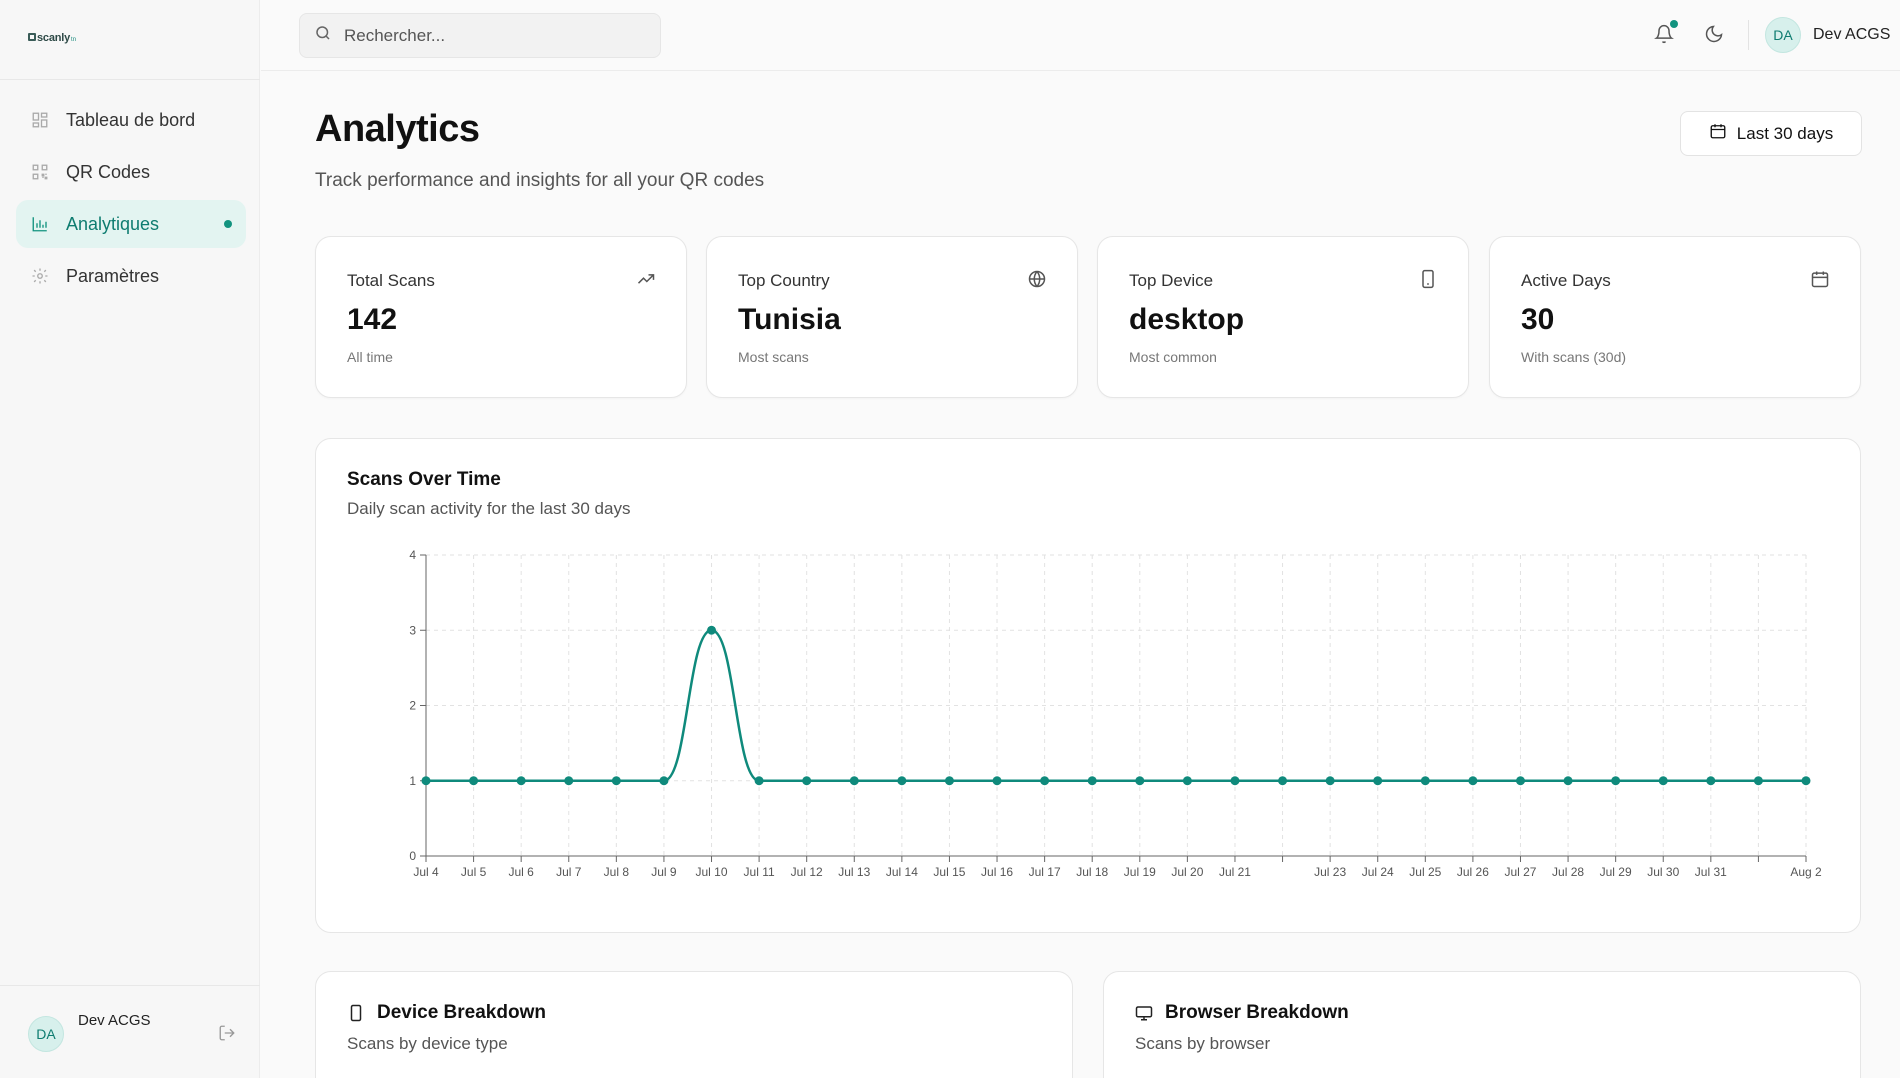 The image size is (1900, 1078). Describe the element at coordinates (664, 872) in the screenshot. I see `x-tick-label: Jul 9` at that location.